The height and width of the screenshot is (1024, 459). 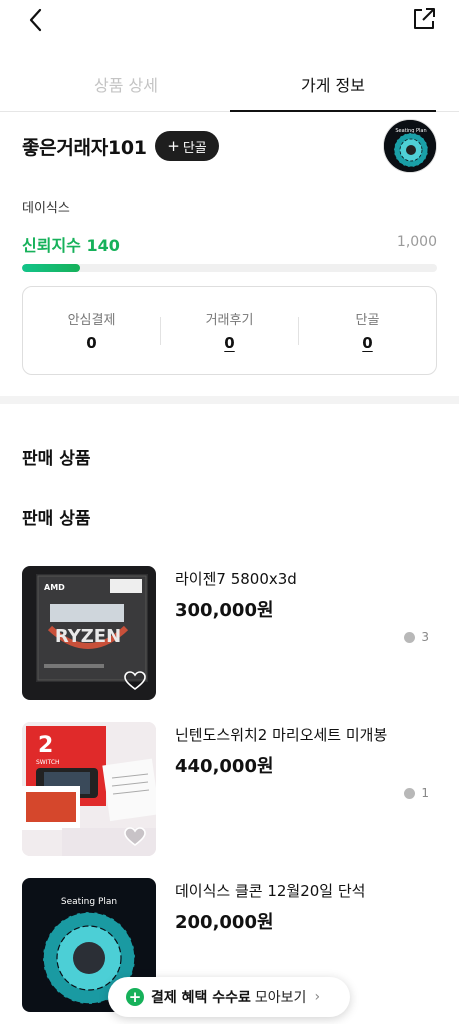 What do you see at coordinates (333, 111) in the screenshot?
I see `active-tab-indicator` at bounding box center [333, 111].